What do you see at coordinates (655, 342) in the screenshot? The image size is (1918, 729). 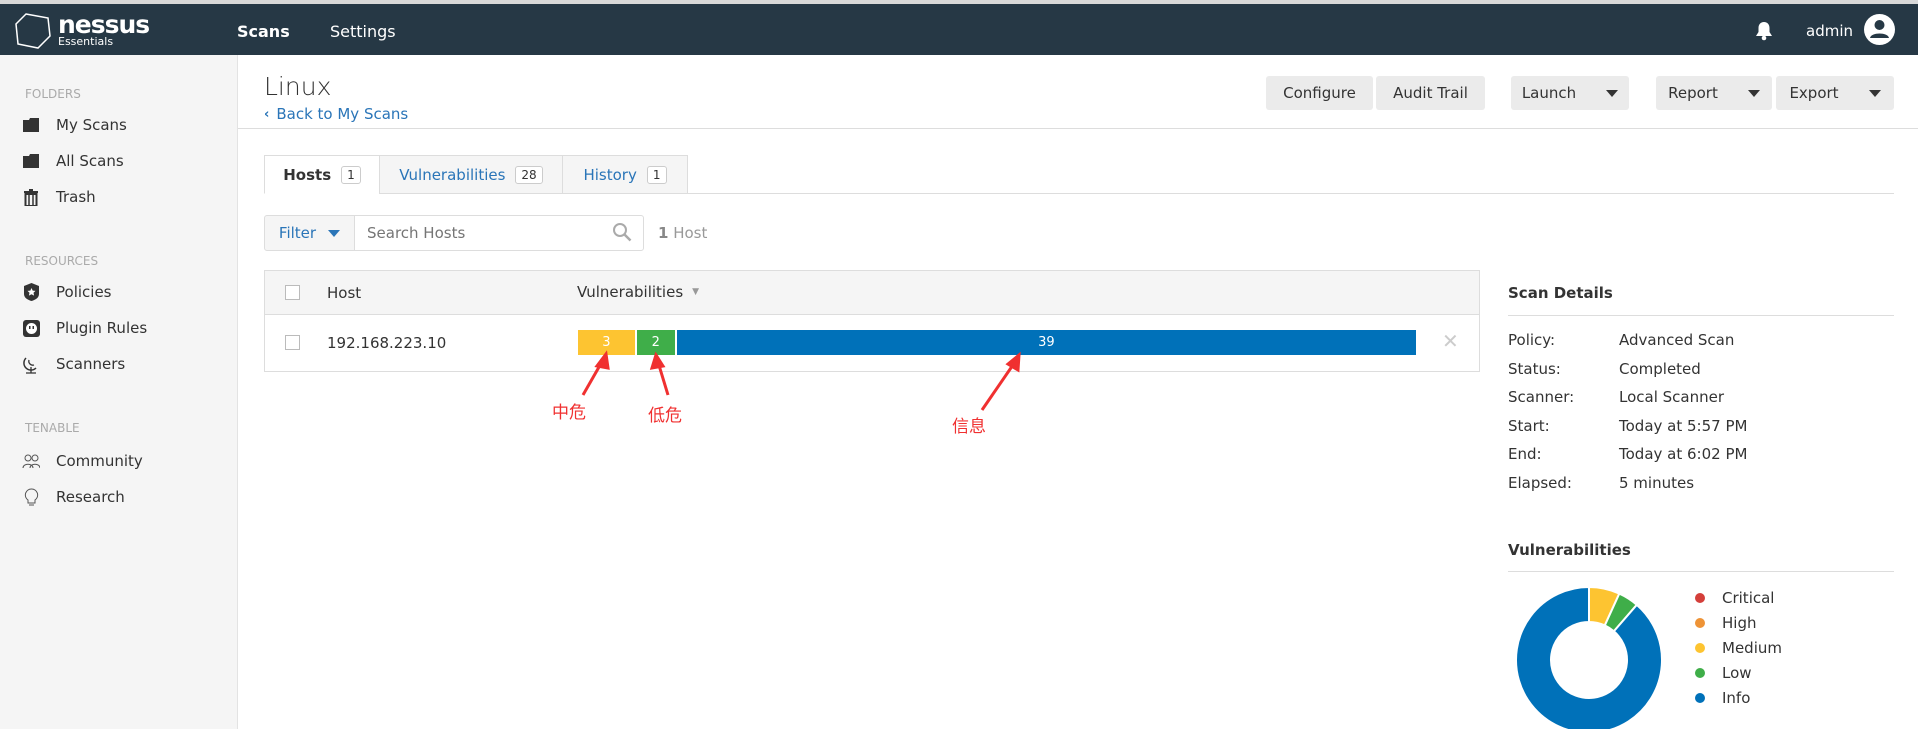 I see `segment-low: 2` at bounding box center [655, 342].